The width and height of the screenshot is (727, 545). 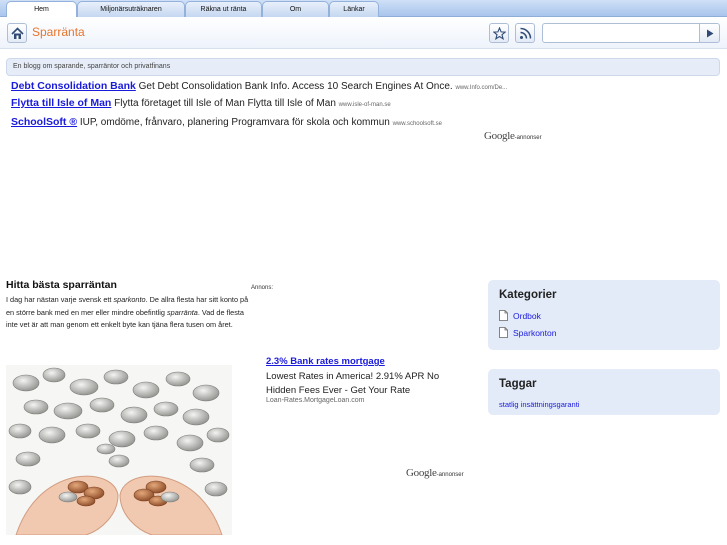 What do you see at coordinates (295, 9) in the screenshot?
I see `tab-om: Om` at bounding box center [295, 9].